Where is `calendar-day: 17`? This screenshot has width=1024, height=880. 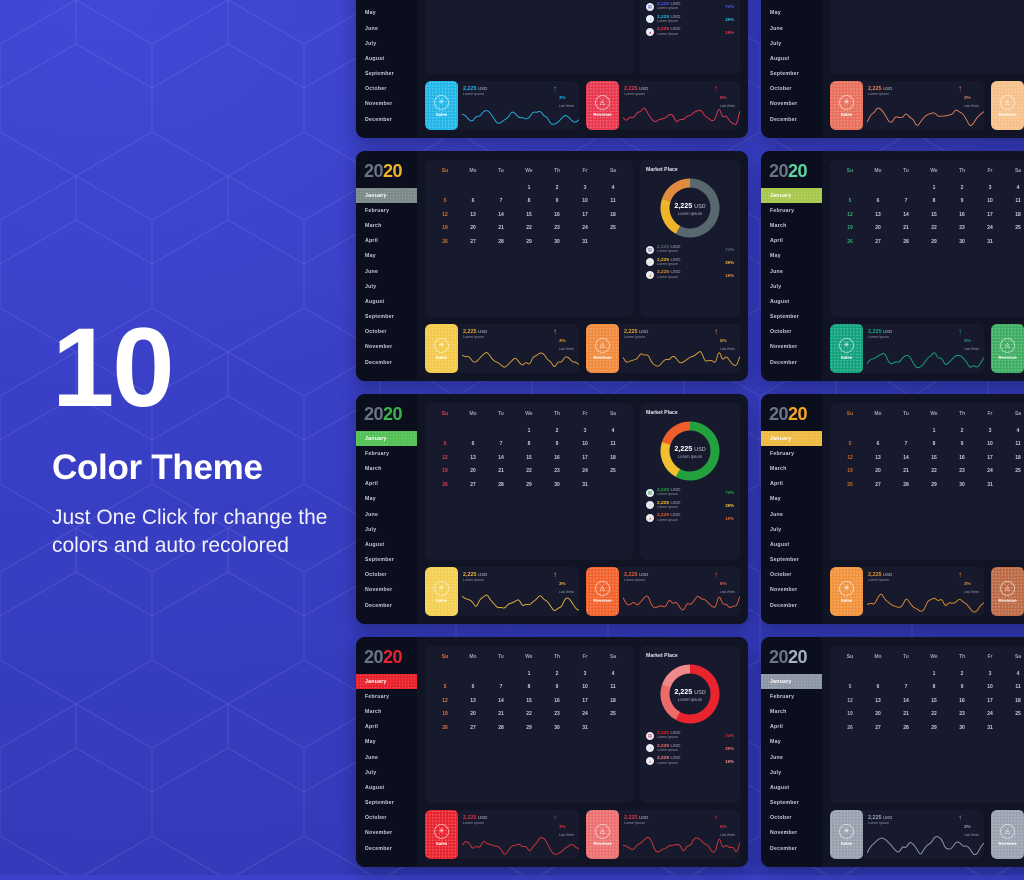 calendar-day: 17 is located at coordinates (990, 458).